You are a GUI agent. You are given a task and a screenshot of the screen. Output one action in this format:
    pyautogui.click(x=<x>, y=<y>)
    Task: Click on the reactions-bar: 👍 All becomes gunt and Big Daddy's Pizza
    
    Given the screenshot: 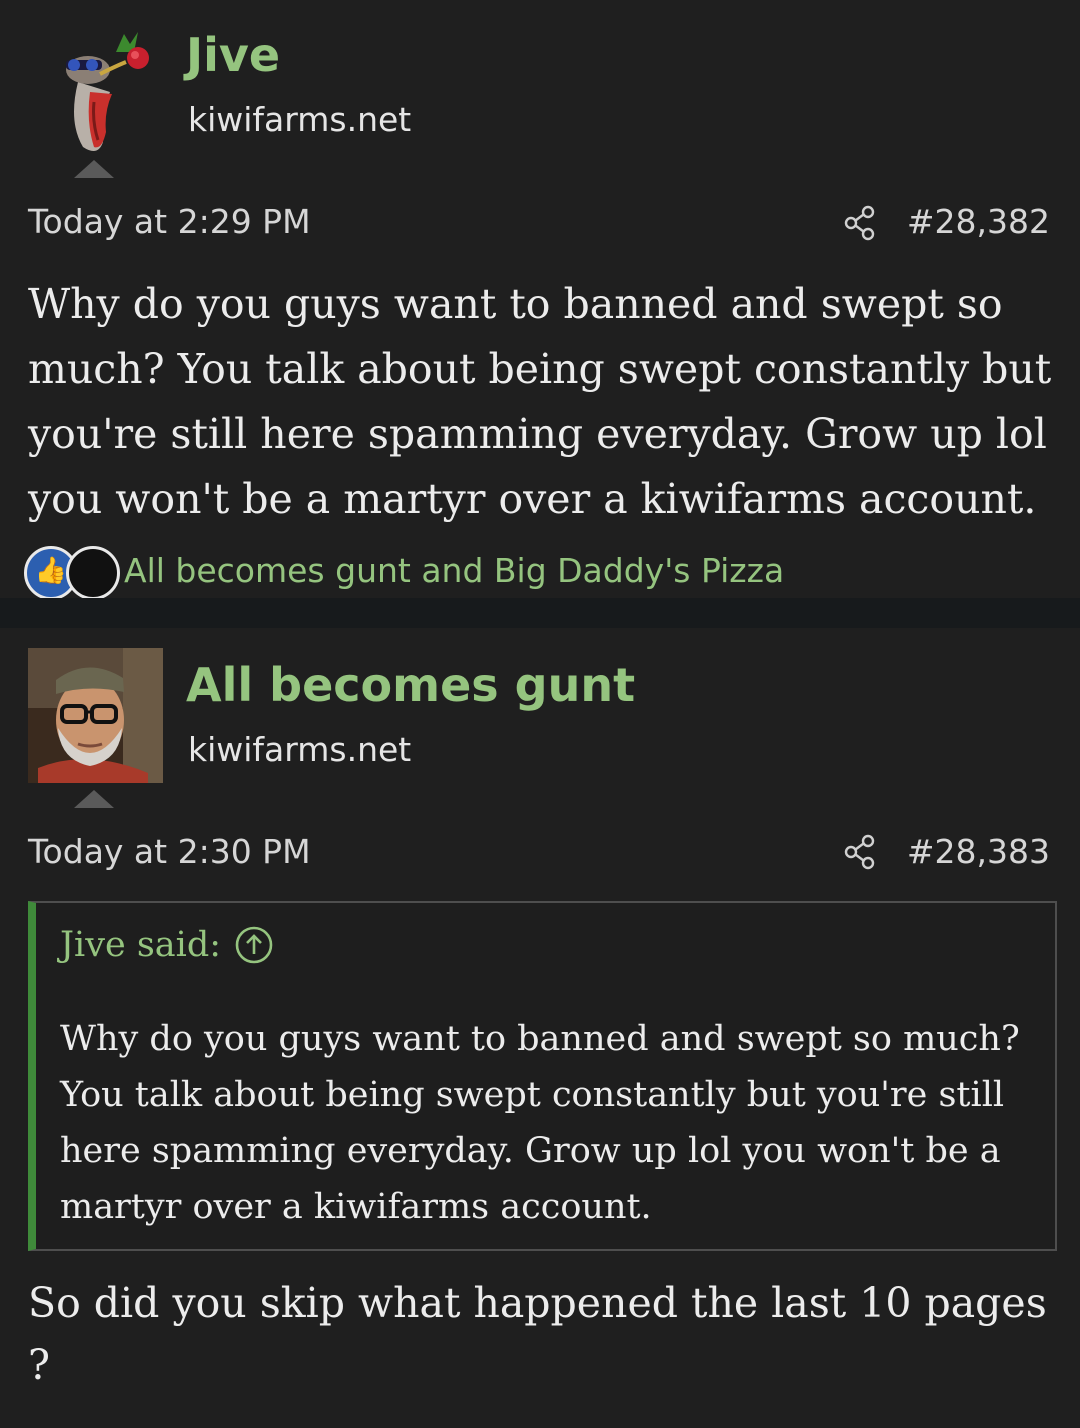 What is the action you would take?
    pyautogui.click(x=542, y=573)
    